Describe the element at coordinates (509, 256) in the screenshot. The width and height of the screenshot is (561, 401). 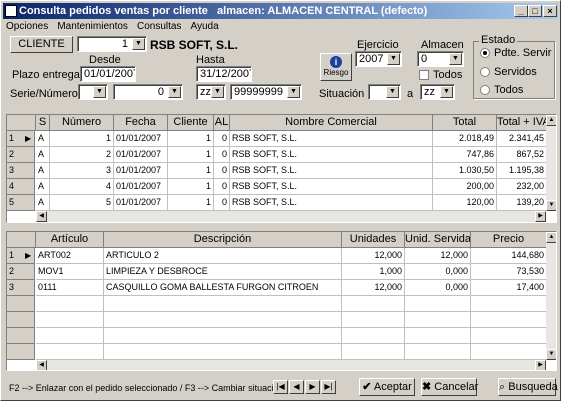
I see `line-cell-precio: 144,680` at that location.